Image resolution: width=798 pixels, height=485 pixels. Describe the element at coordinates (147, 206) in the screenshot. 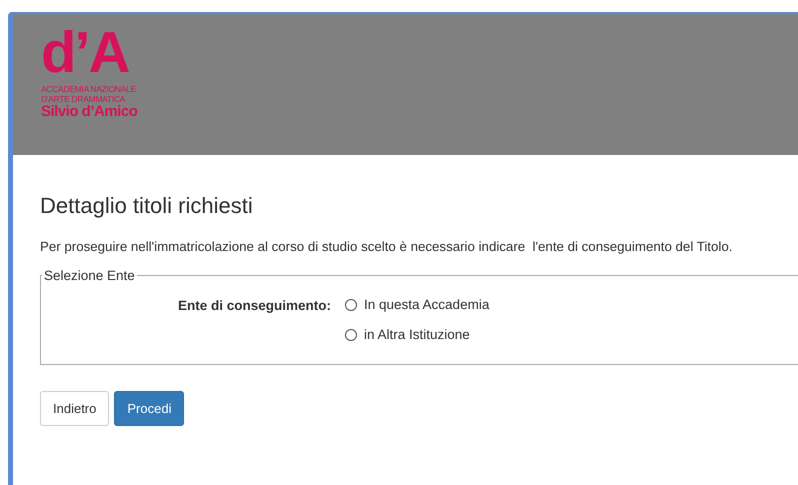

I see `page-title: Dettaglio titoli richiesti` at that location.